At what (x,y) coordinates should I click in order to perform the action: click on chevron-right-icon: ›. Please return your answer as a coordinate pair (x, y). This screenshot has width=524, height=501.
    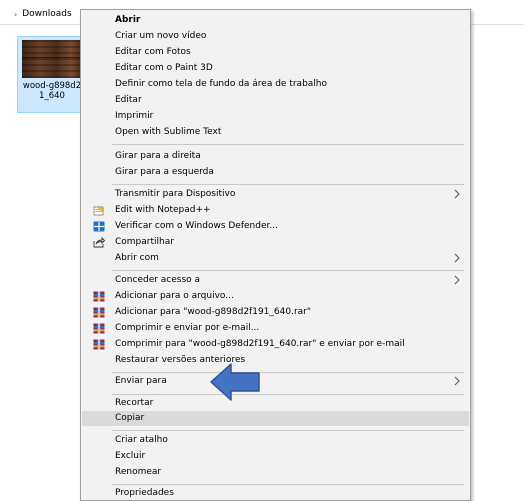
    Looking at the image, I should click on (16, 14).